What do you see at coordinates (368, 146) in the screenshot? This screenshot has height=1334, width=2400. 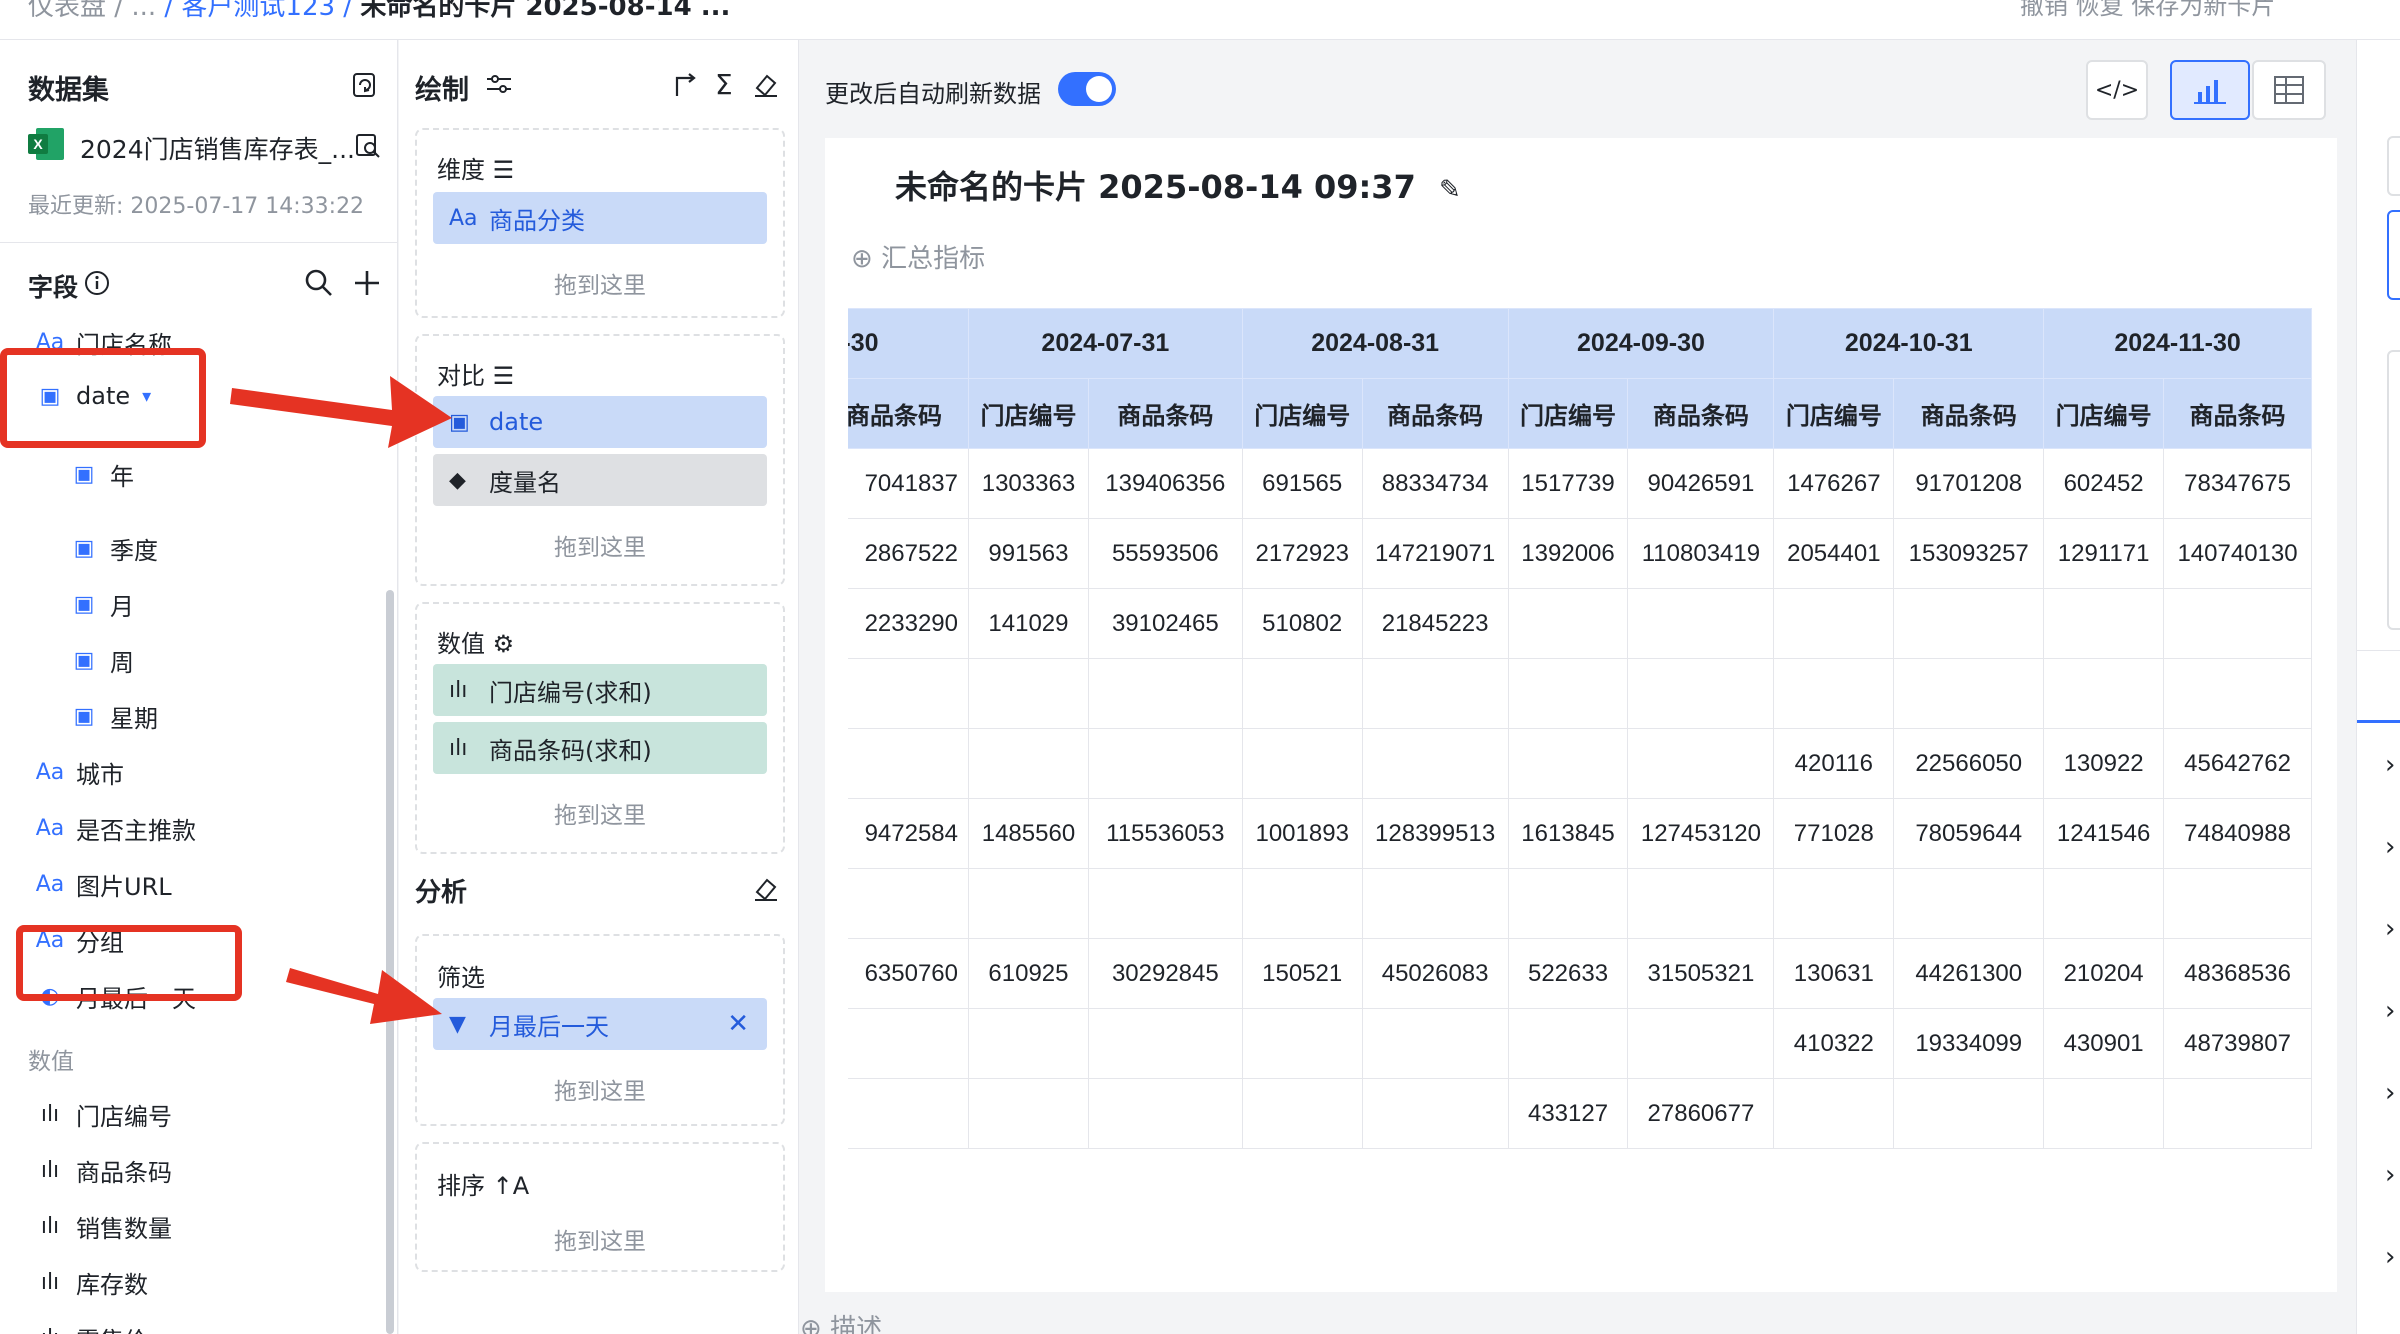 I see `preview-dataset-icon` at bounding box center [368, 146].